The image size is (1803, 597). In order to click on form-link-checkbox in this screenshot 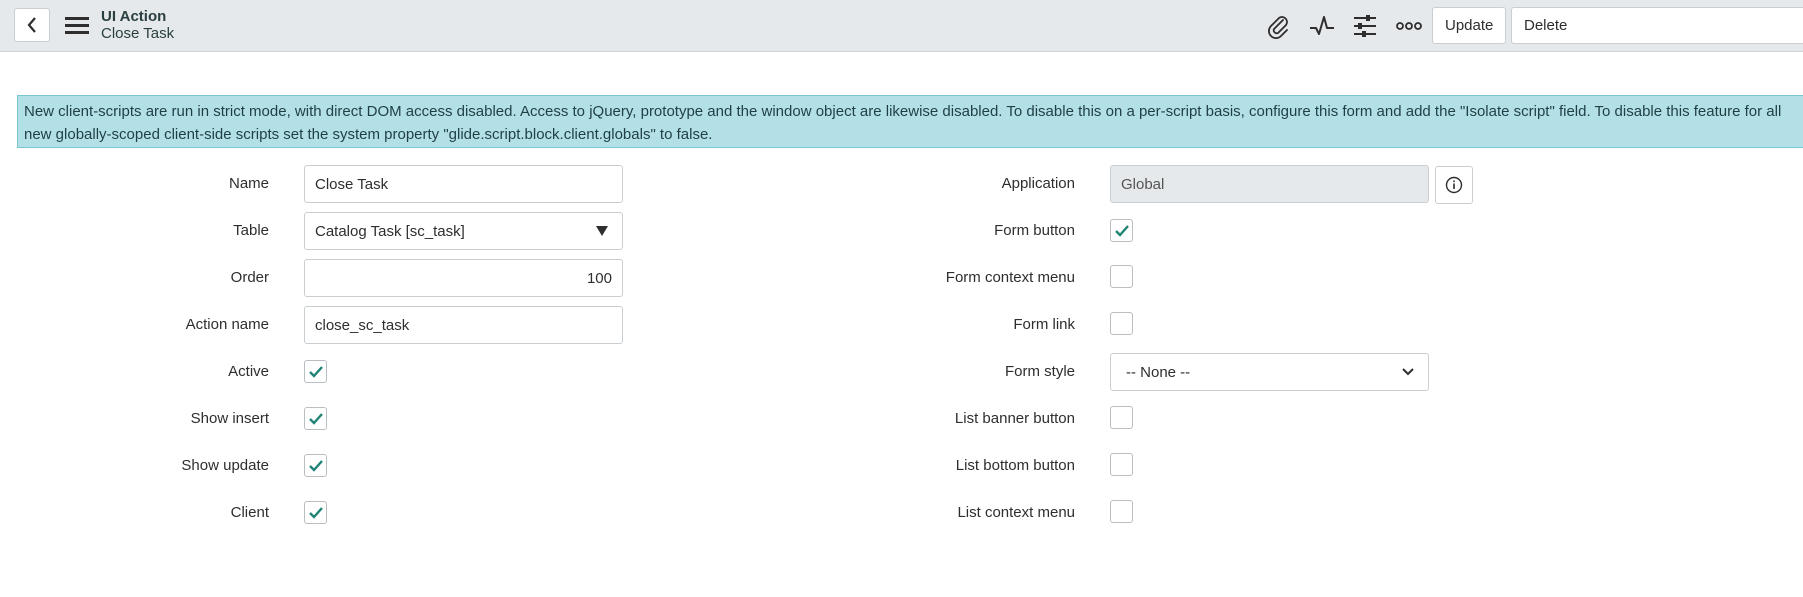, I will do `click(1121, 323)`.